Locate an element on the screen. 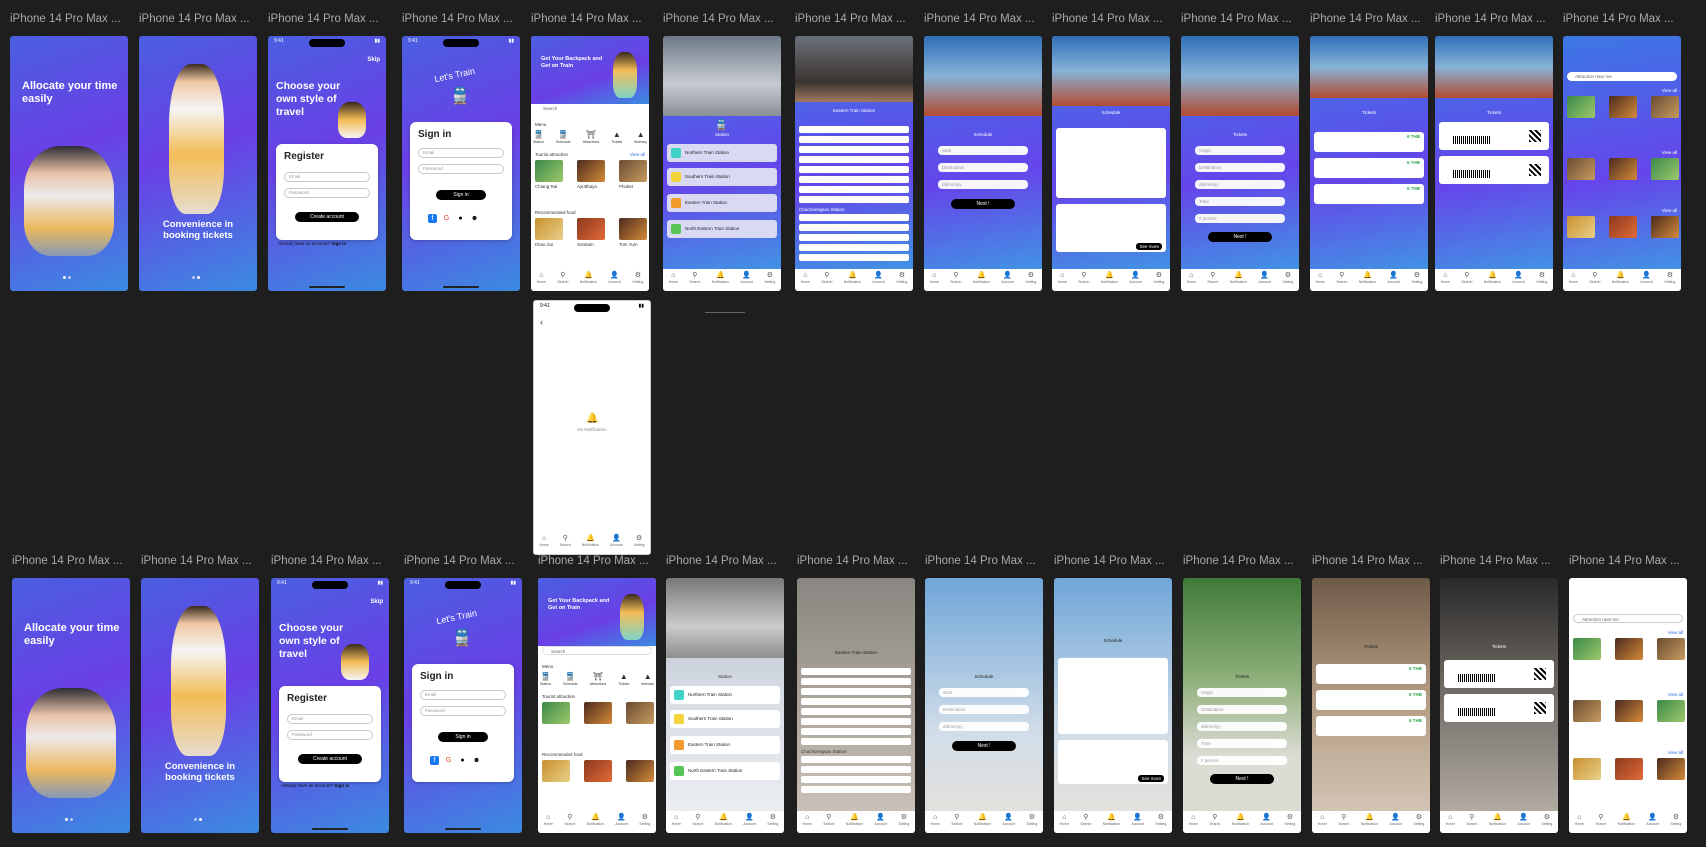 Image resolution: width=1706 pixels, height=847 pixels. station-item: Northern Train Station is located at coordinates (725, 695).